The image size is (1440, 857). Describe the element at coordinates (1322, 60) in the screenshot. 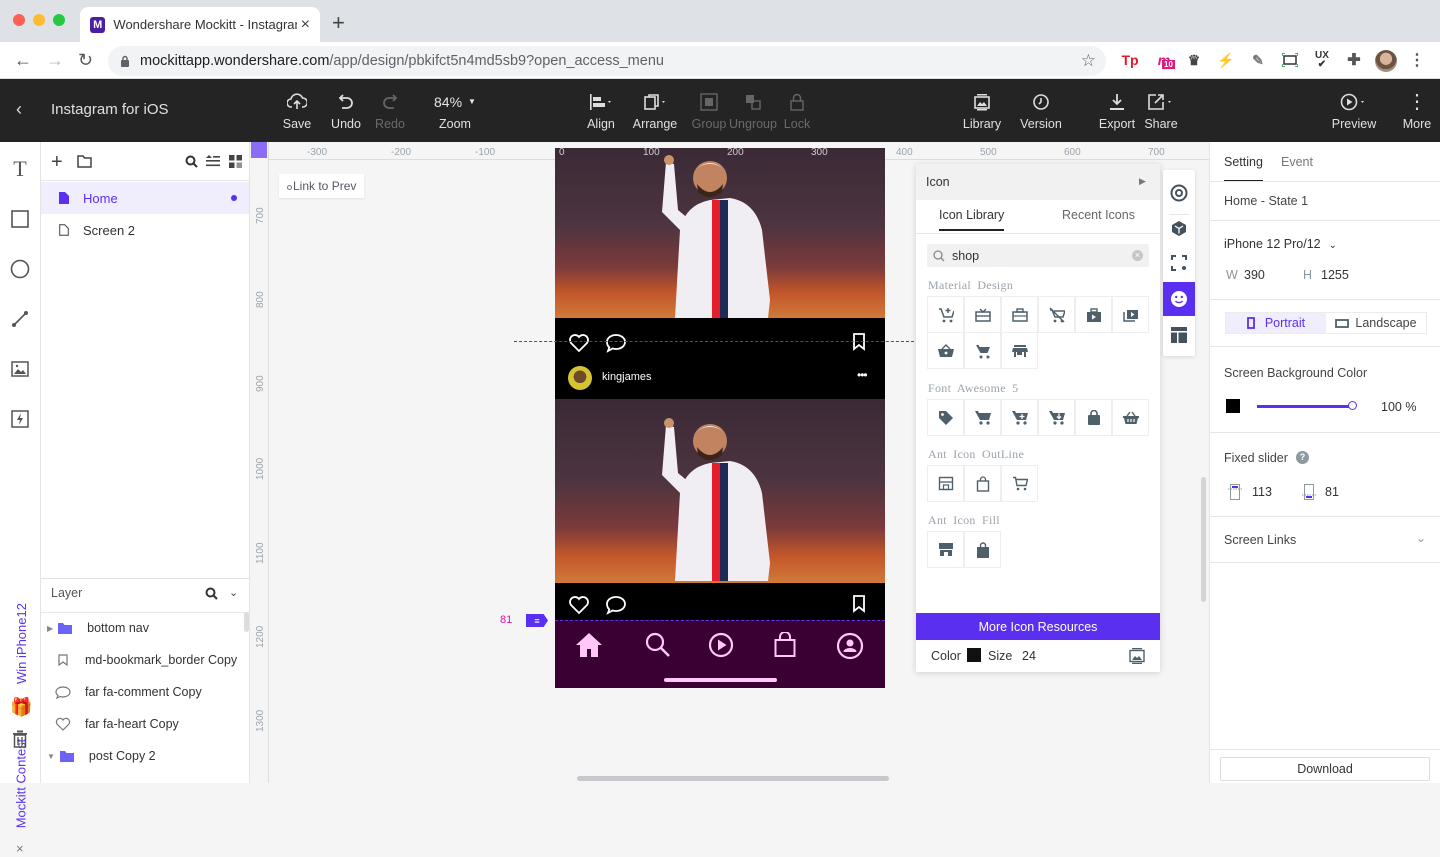

I see `ux-check-extension-icon: UX ✔` at that location.